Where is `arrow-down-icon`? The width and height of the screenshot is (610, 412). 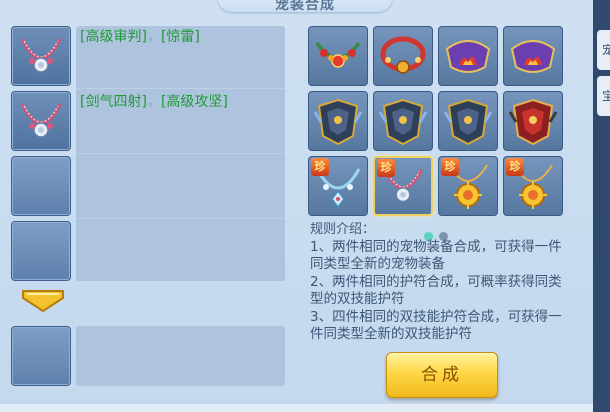 arrow-down-icon is located at coordinates (43, 301).